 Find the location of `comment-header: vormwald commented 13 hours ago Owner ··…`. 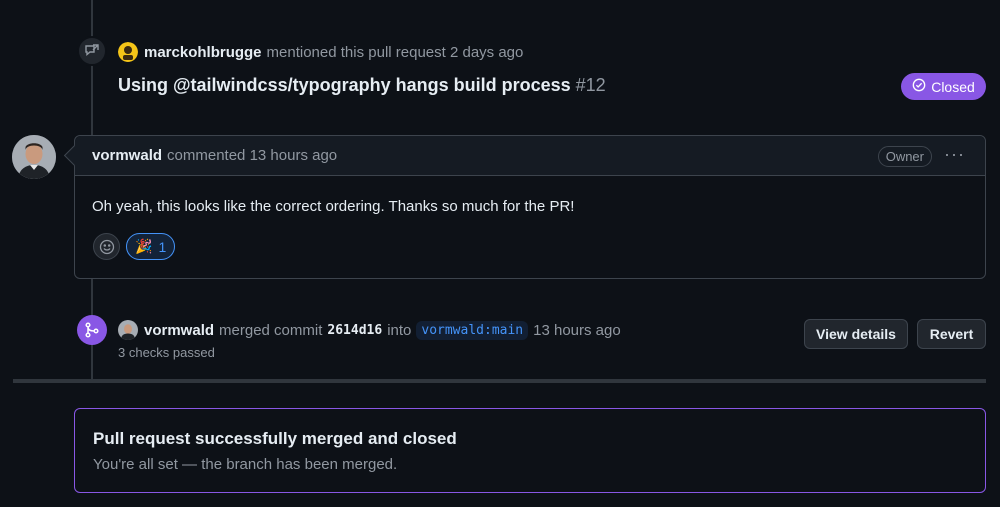

comment-header: vormwald commented 13 hours ago Owner ··… is located at coordinates (530, 156).